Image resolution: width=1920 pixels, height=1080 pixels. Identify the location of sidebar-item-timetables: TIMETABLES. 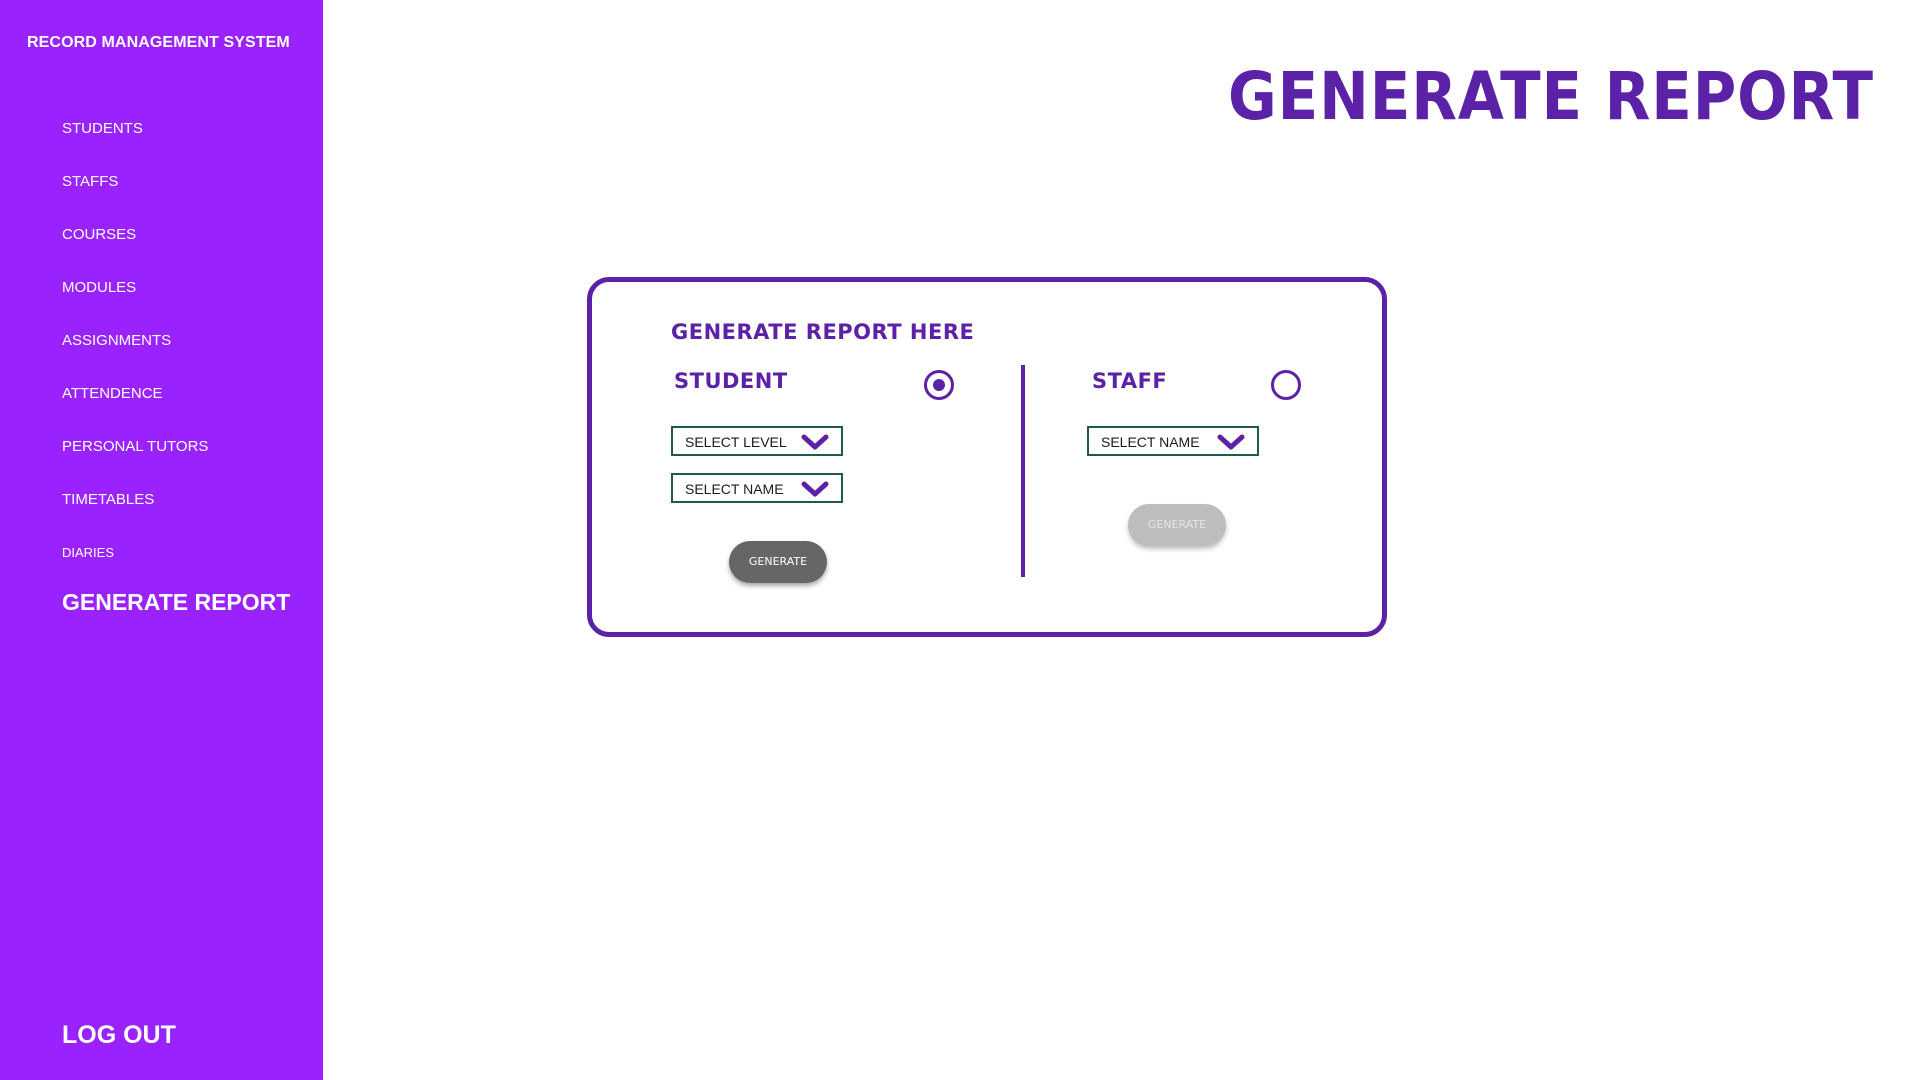
(108, 499).